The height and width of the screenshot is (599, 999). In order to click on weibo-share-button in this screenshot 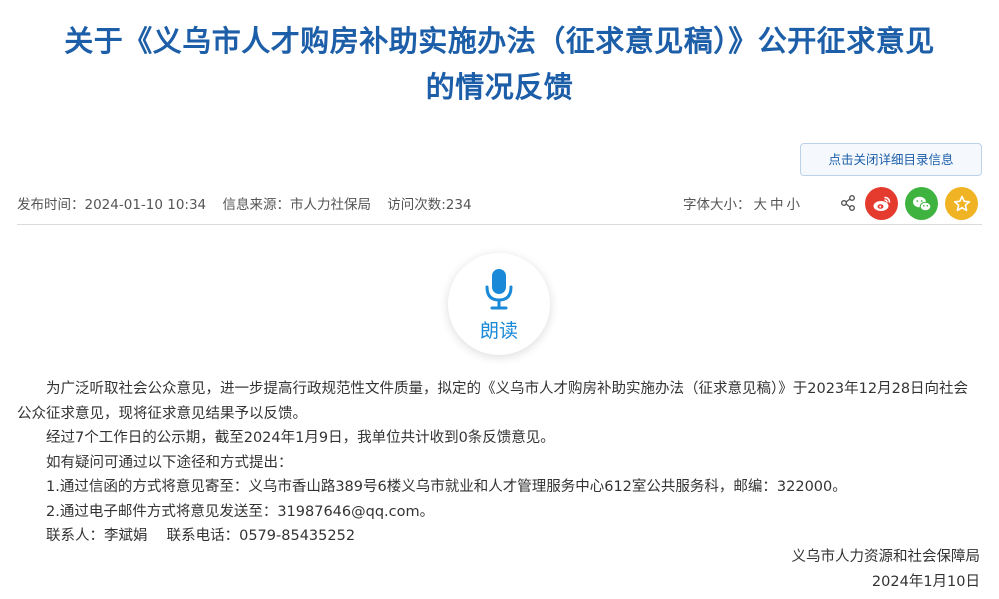, I will do `click(881, 203)`.